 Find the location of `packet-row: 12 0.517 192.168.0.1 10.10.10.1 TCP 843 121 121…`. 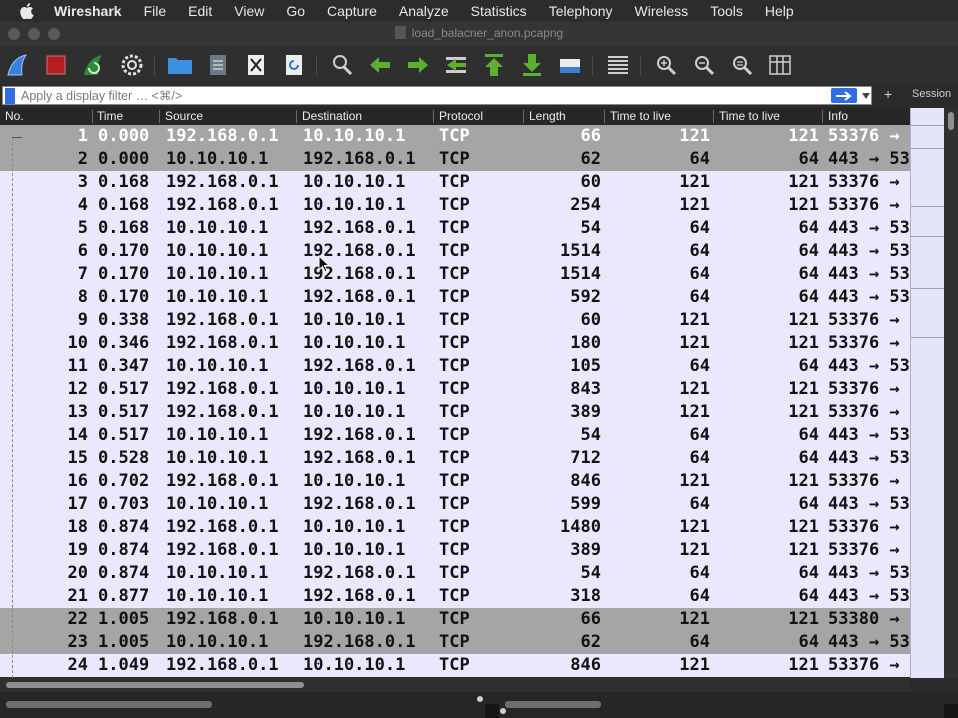

packet-row: 12 0.517 192.168.0.1 10.10.10.1 TCP 843 121 121… is located at coordinates (455, 389).